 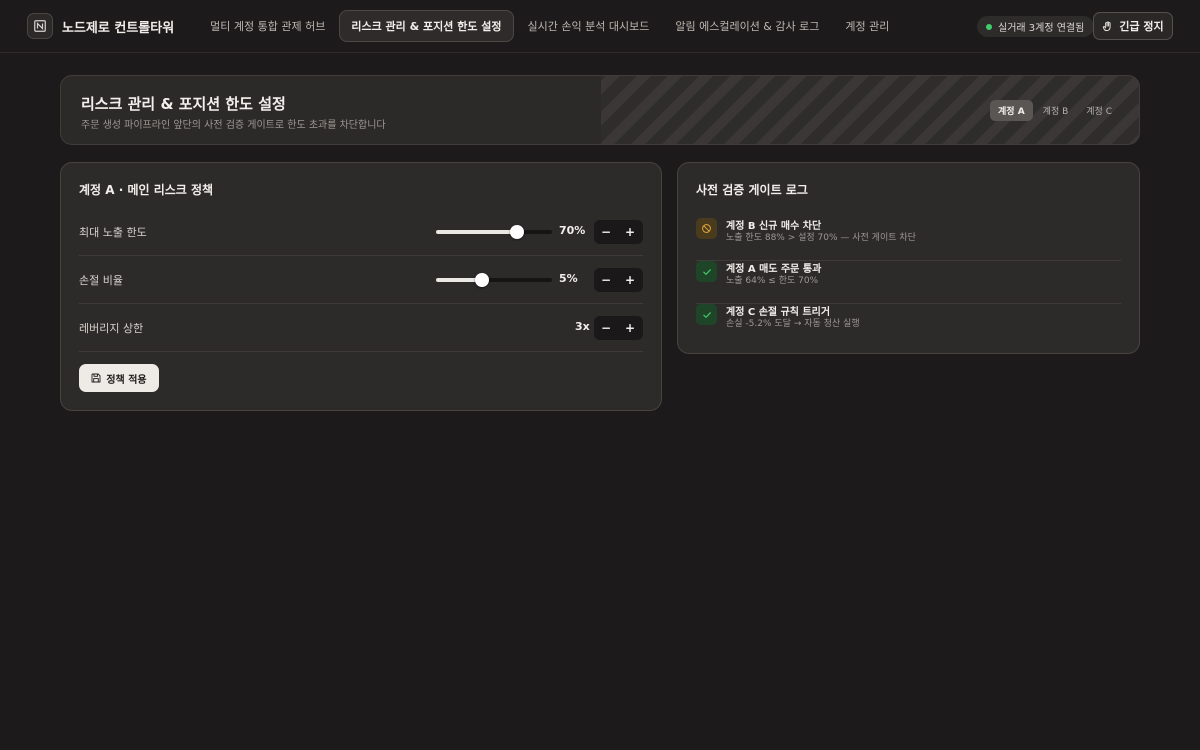 I want to click on max-exposure-increment-button: +, so click(x=630, y=232).